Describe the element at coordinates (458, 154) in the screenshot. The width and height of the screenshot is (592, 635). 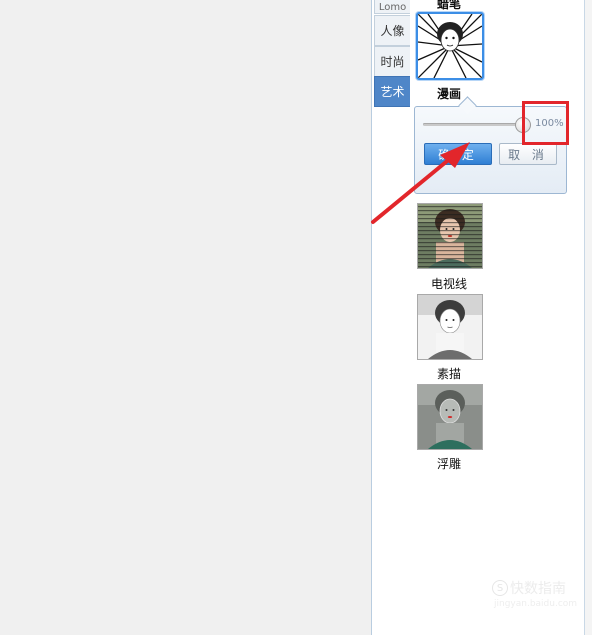
I see `confirm-button: 确 定` at that location.